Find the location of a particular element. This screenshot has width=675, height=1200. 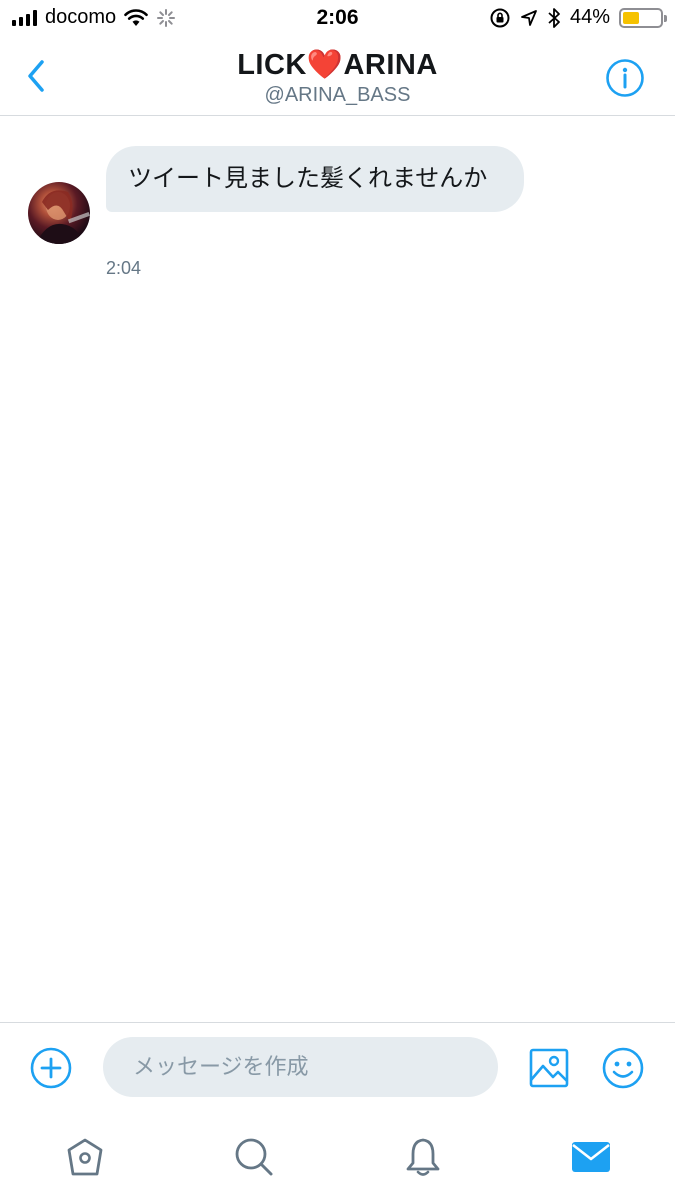

message-timestamp: 2:04 is located at coordinates (124, 268).